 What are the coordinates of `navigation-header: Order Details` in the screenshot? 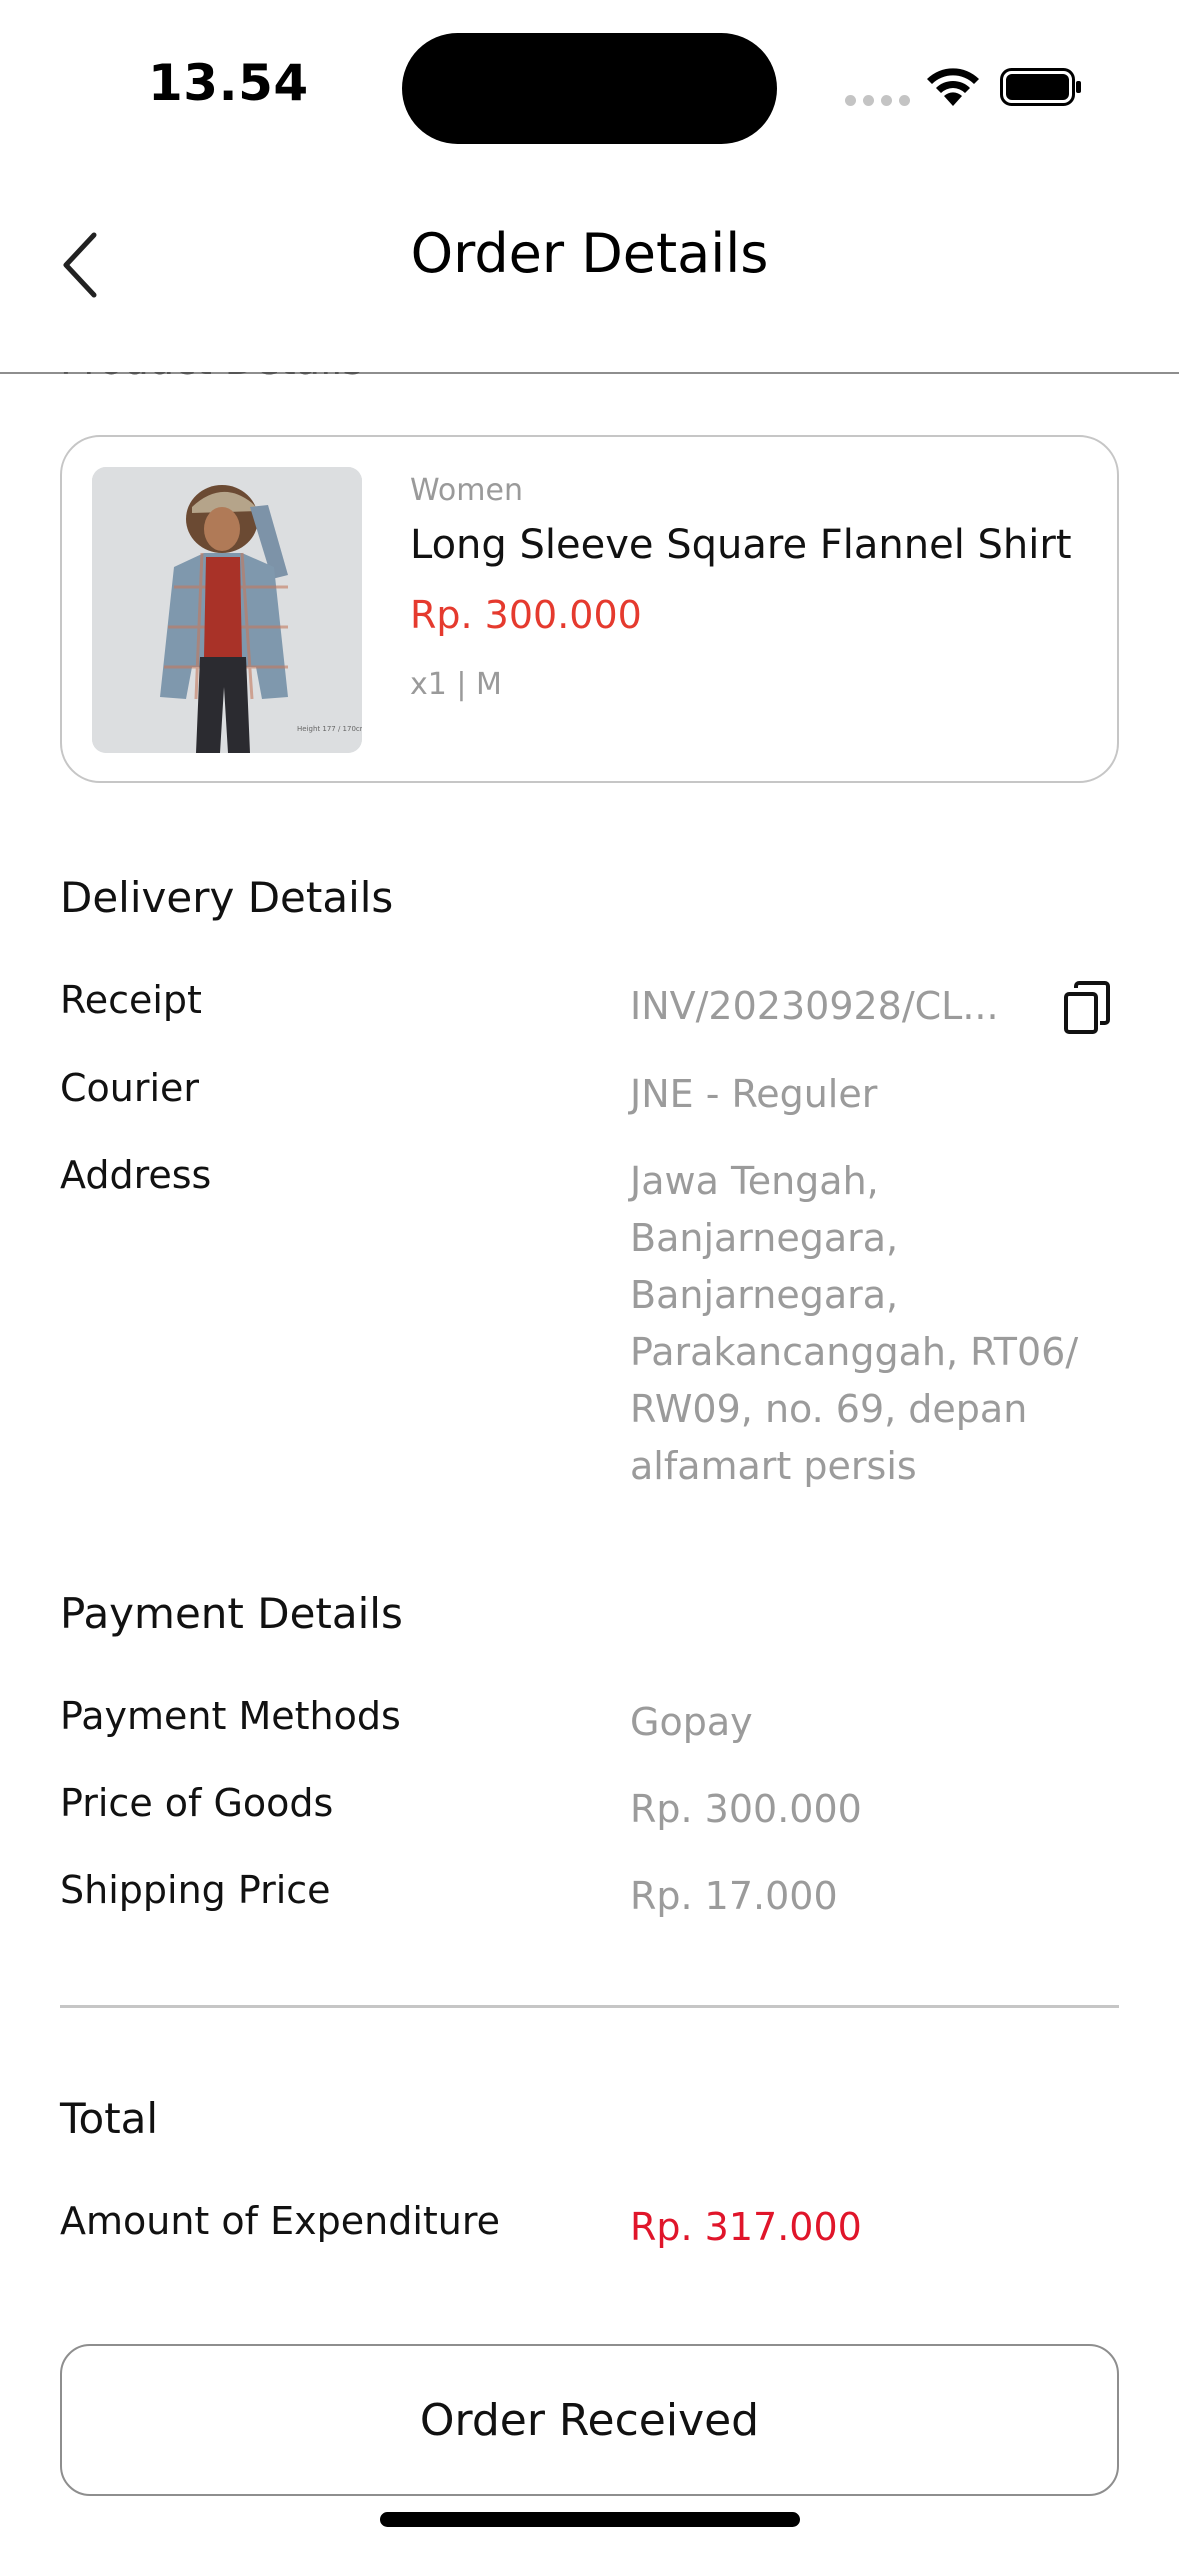 It's located at (589, 272).